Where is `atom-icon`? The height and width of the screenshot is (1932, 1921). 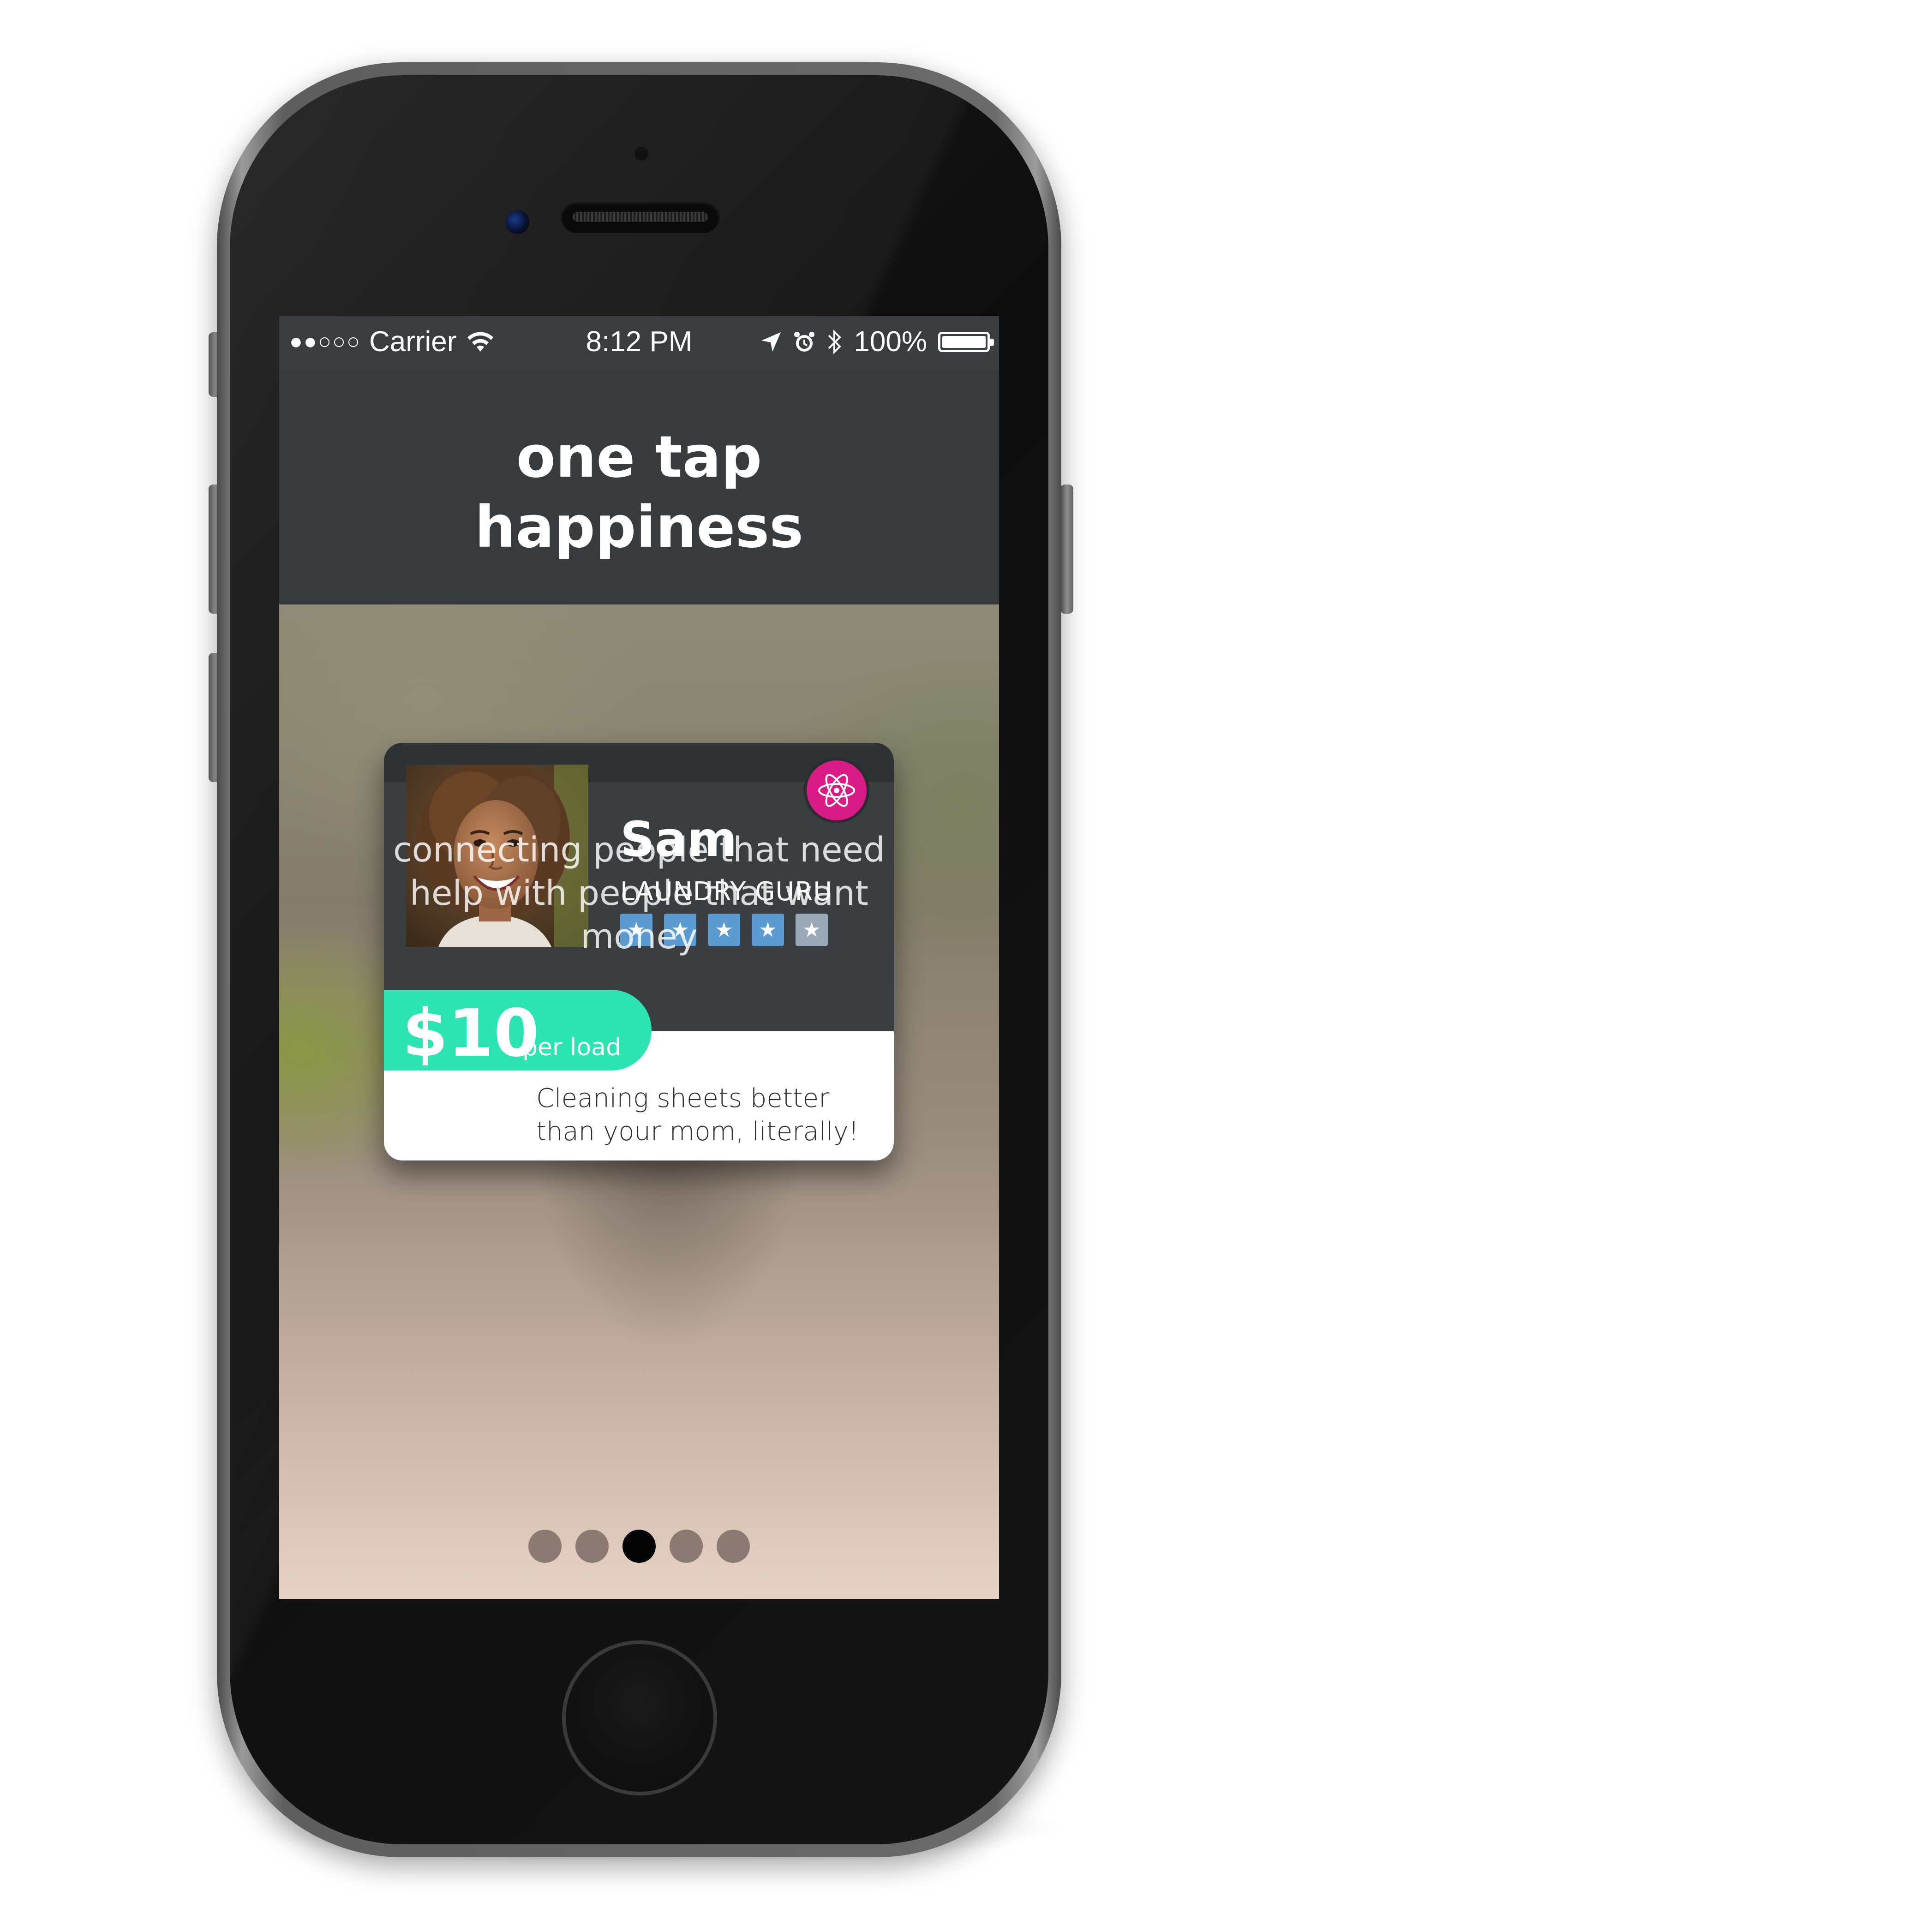
atom-icon is located at coordinates (836, 790).